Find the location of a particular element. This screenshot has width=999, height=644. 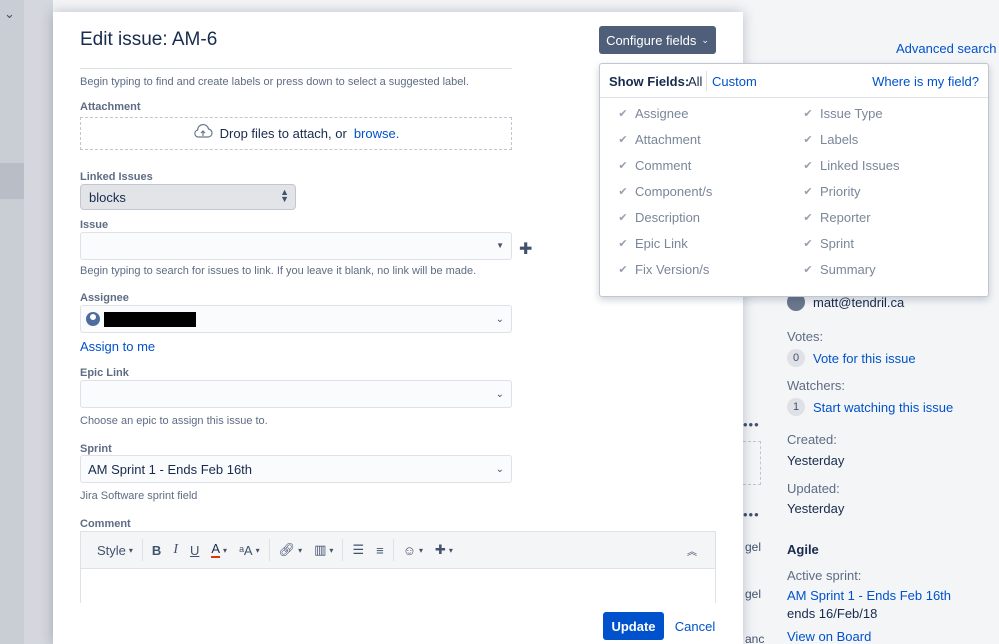

linked-issues-label: Linked Issues is located at coordinates (116, 177).